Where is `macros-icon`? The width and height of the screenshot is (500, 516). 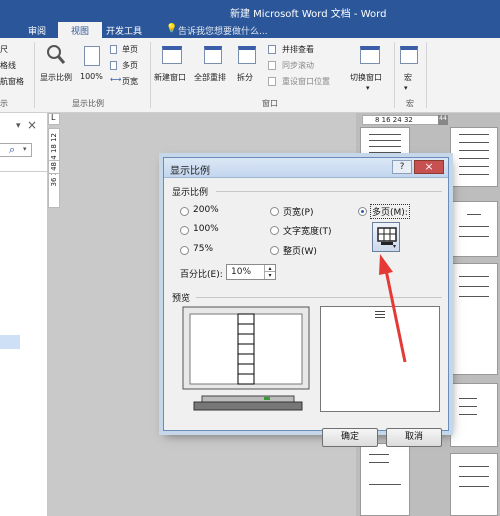 macros-icon is located at coordinates (409, 55).